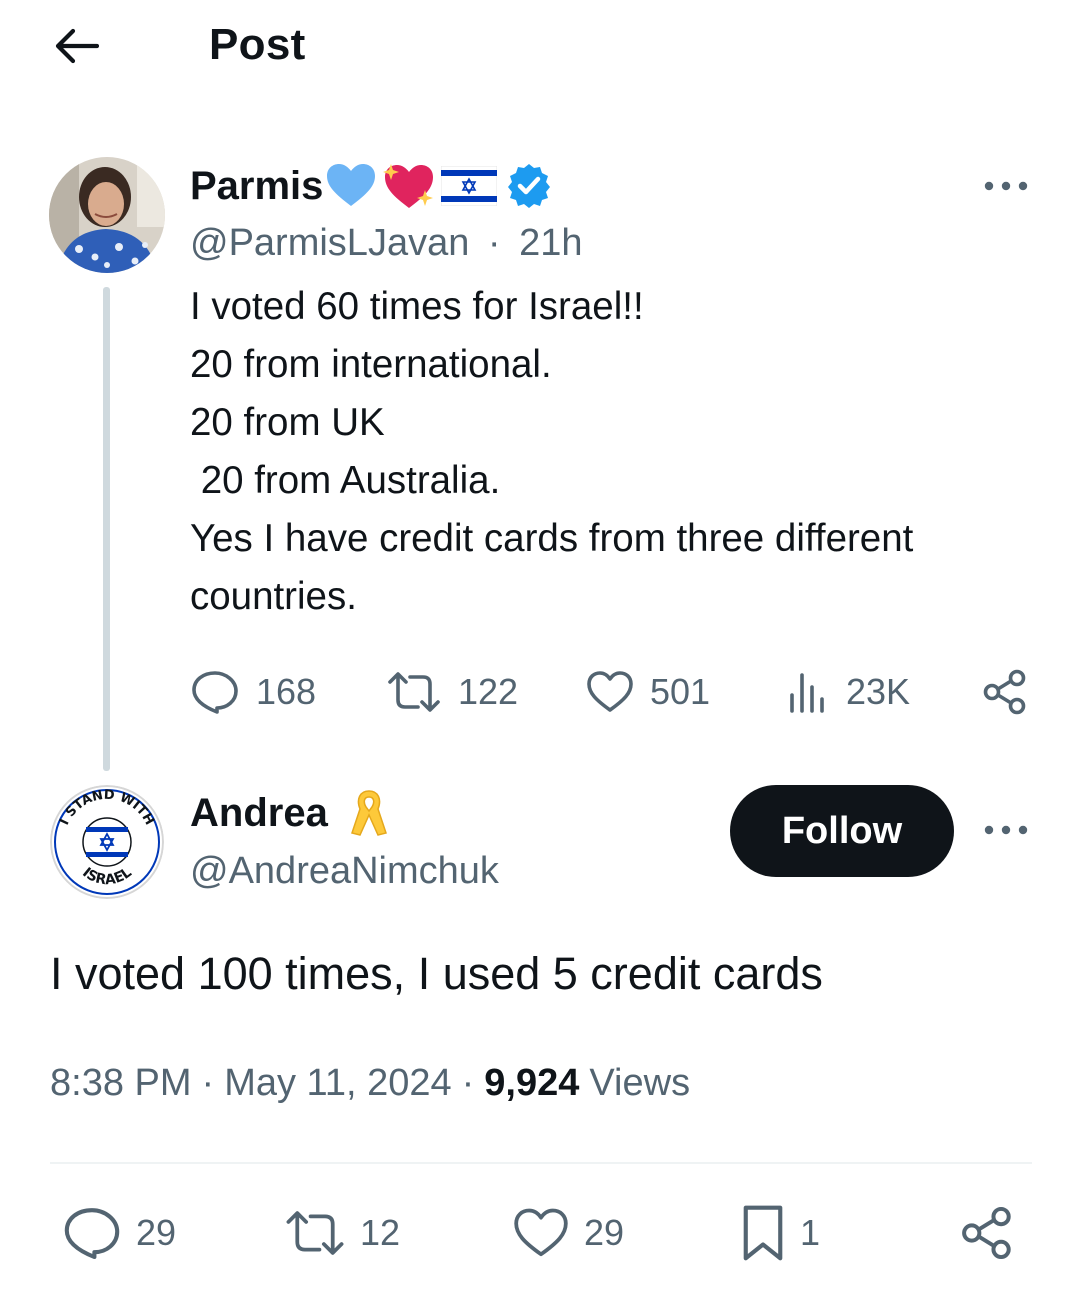 This screenshot has width=1079, height=1307. What do you see at coordinates (604, 1232) in the screenshot?
I see `like-count: 29` at bounding box center [604, 1232].